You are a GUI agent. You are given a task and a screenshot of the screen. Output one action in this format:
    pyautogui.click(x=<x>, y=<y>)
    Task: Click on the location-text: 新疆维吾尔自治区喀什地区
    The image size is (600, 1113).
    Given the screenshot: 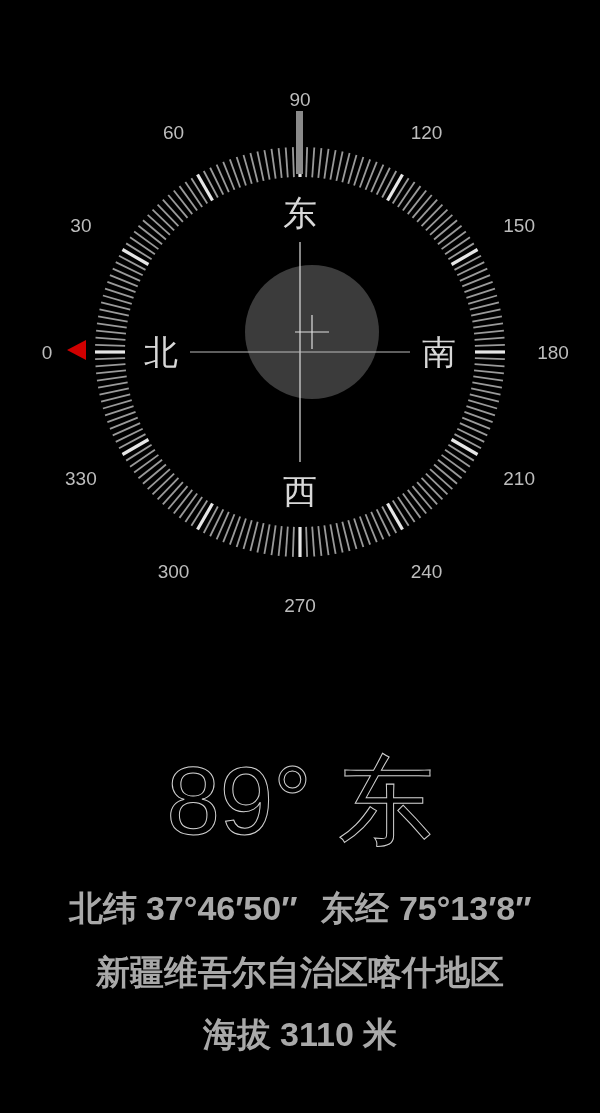 What is the action you would take?
    pyautogui.click(x=300, y=972)
    